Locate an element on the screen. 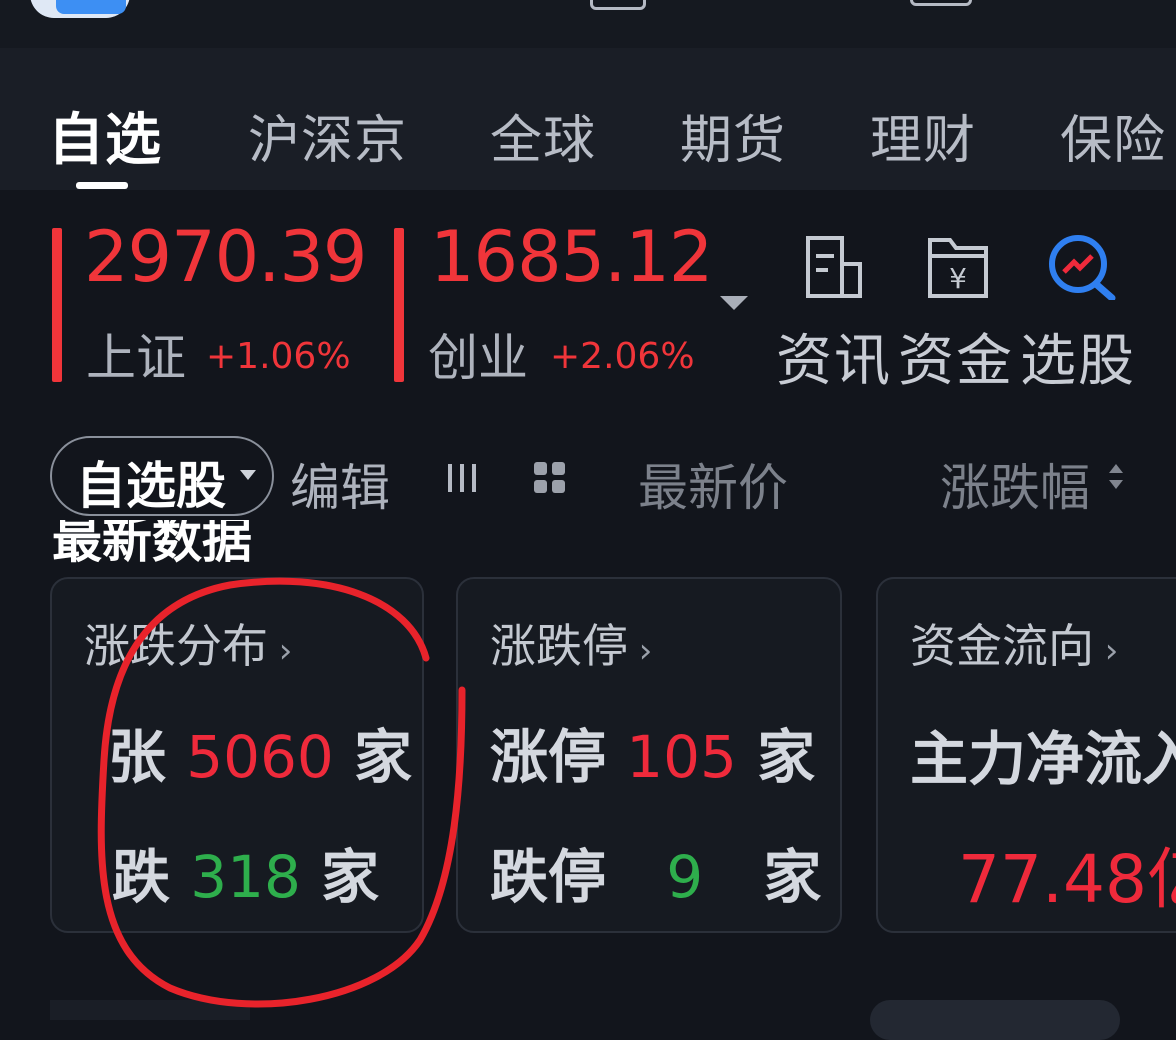  card-title: 涨跌分布 › is located at coordinates (188, 643).